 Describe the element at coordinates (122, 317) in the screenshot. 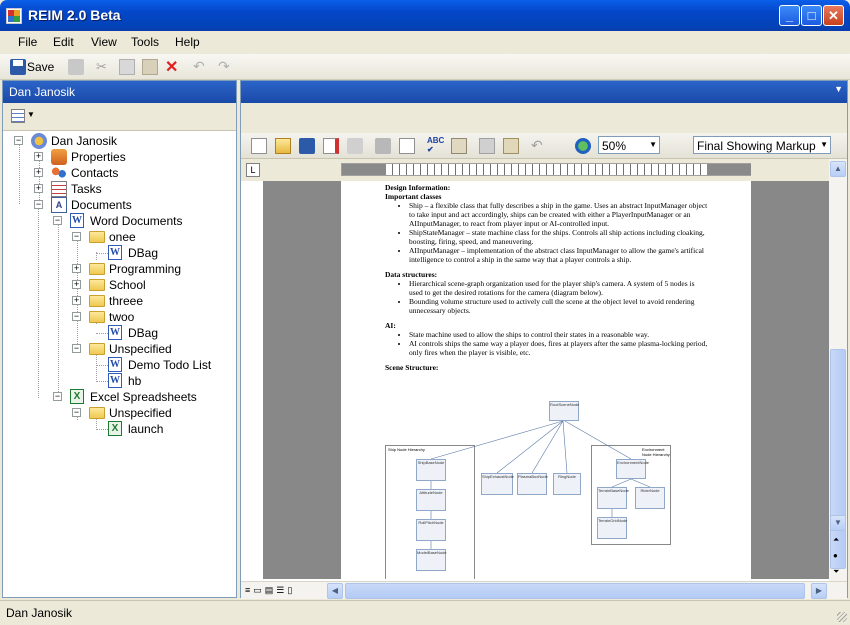

I see `tree-label: twoo` at that location.